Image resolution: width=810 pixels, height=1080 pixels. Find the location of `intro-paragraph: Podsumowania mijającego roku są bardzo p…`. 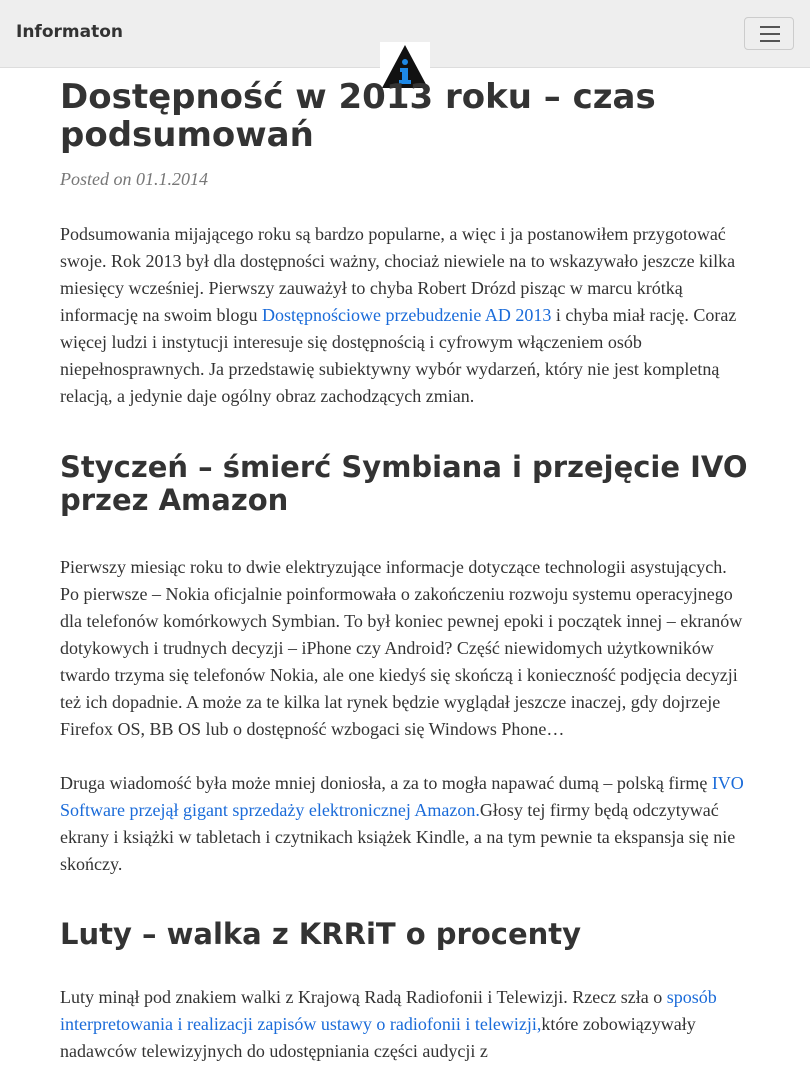

intro-paragraph: Podsumowania mijającego roku są bardzo p… is located at coordinates (398, 315).